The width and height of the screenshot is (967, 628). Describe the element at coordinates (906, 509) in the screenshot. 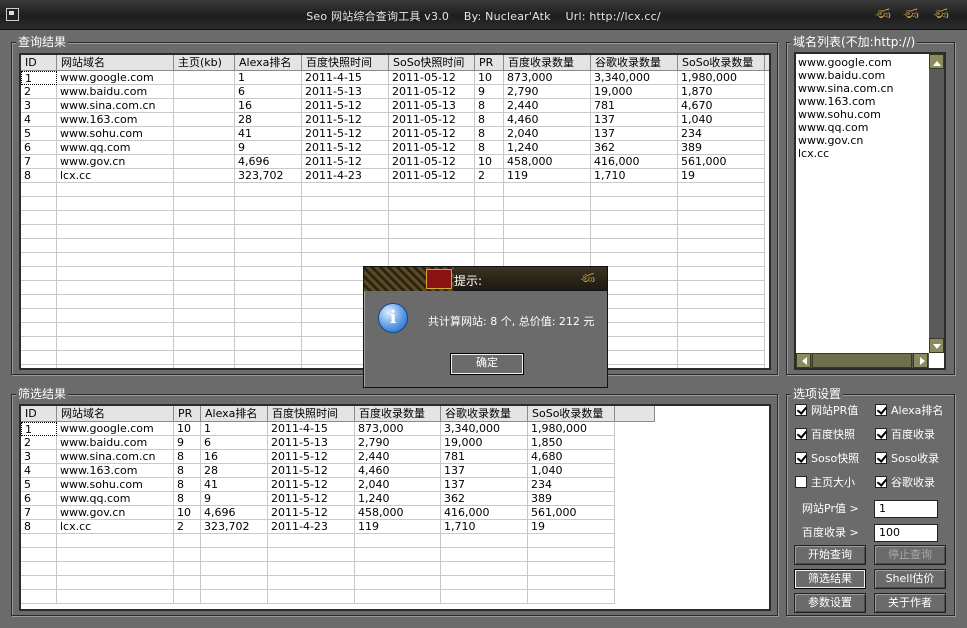

I see `pr-threshold-input: 1` at that location.